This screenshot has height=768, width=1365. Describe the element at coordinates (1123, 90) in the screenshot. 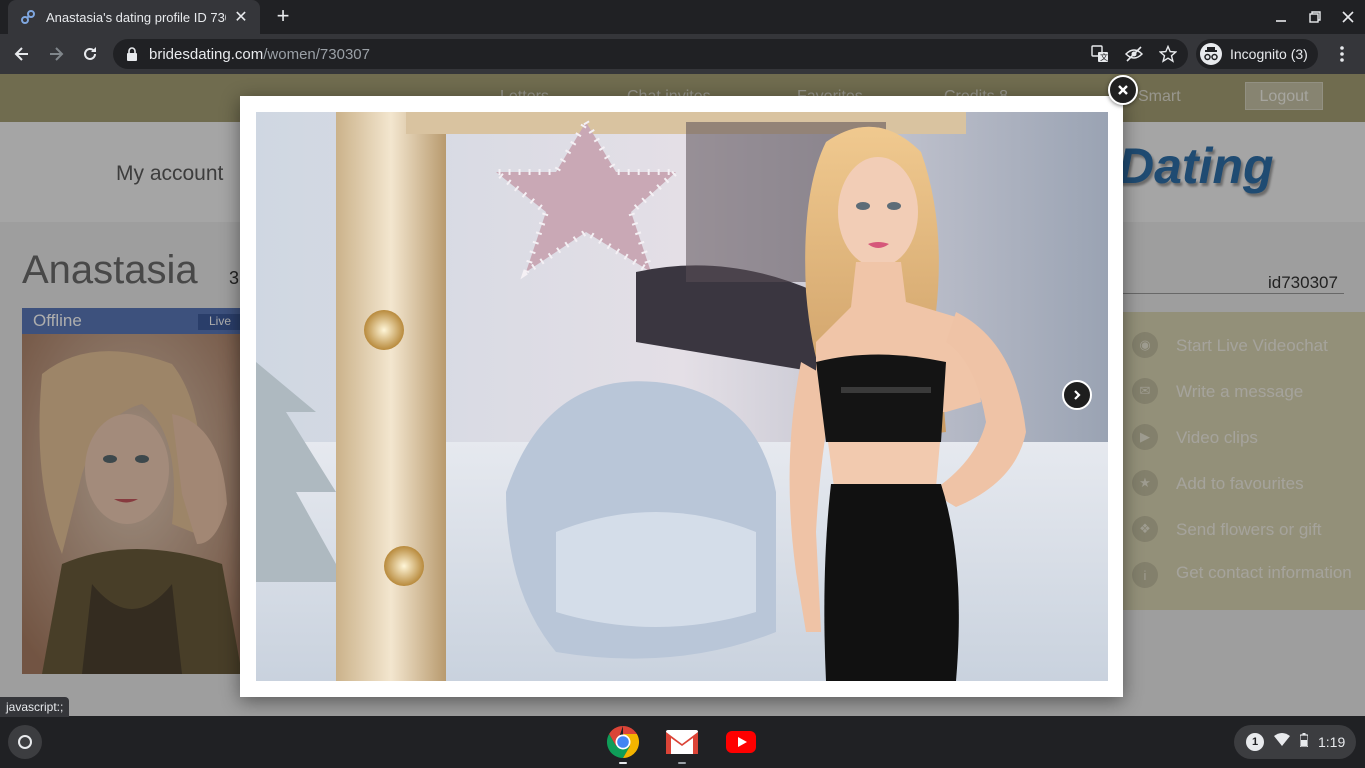

I see `close-icon` at that location.